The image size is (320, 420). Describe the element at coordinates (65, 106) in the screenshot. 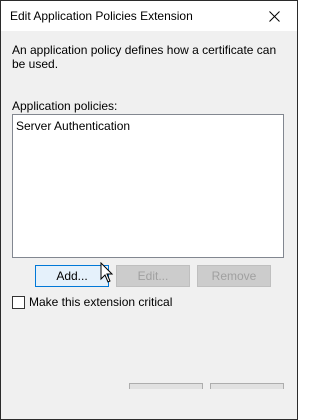

I see `application-policies-label: Application policies:` at that location.